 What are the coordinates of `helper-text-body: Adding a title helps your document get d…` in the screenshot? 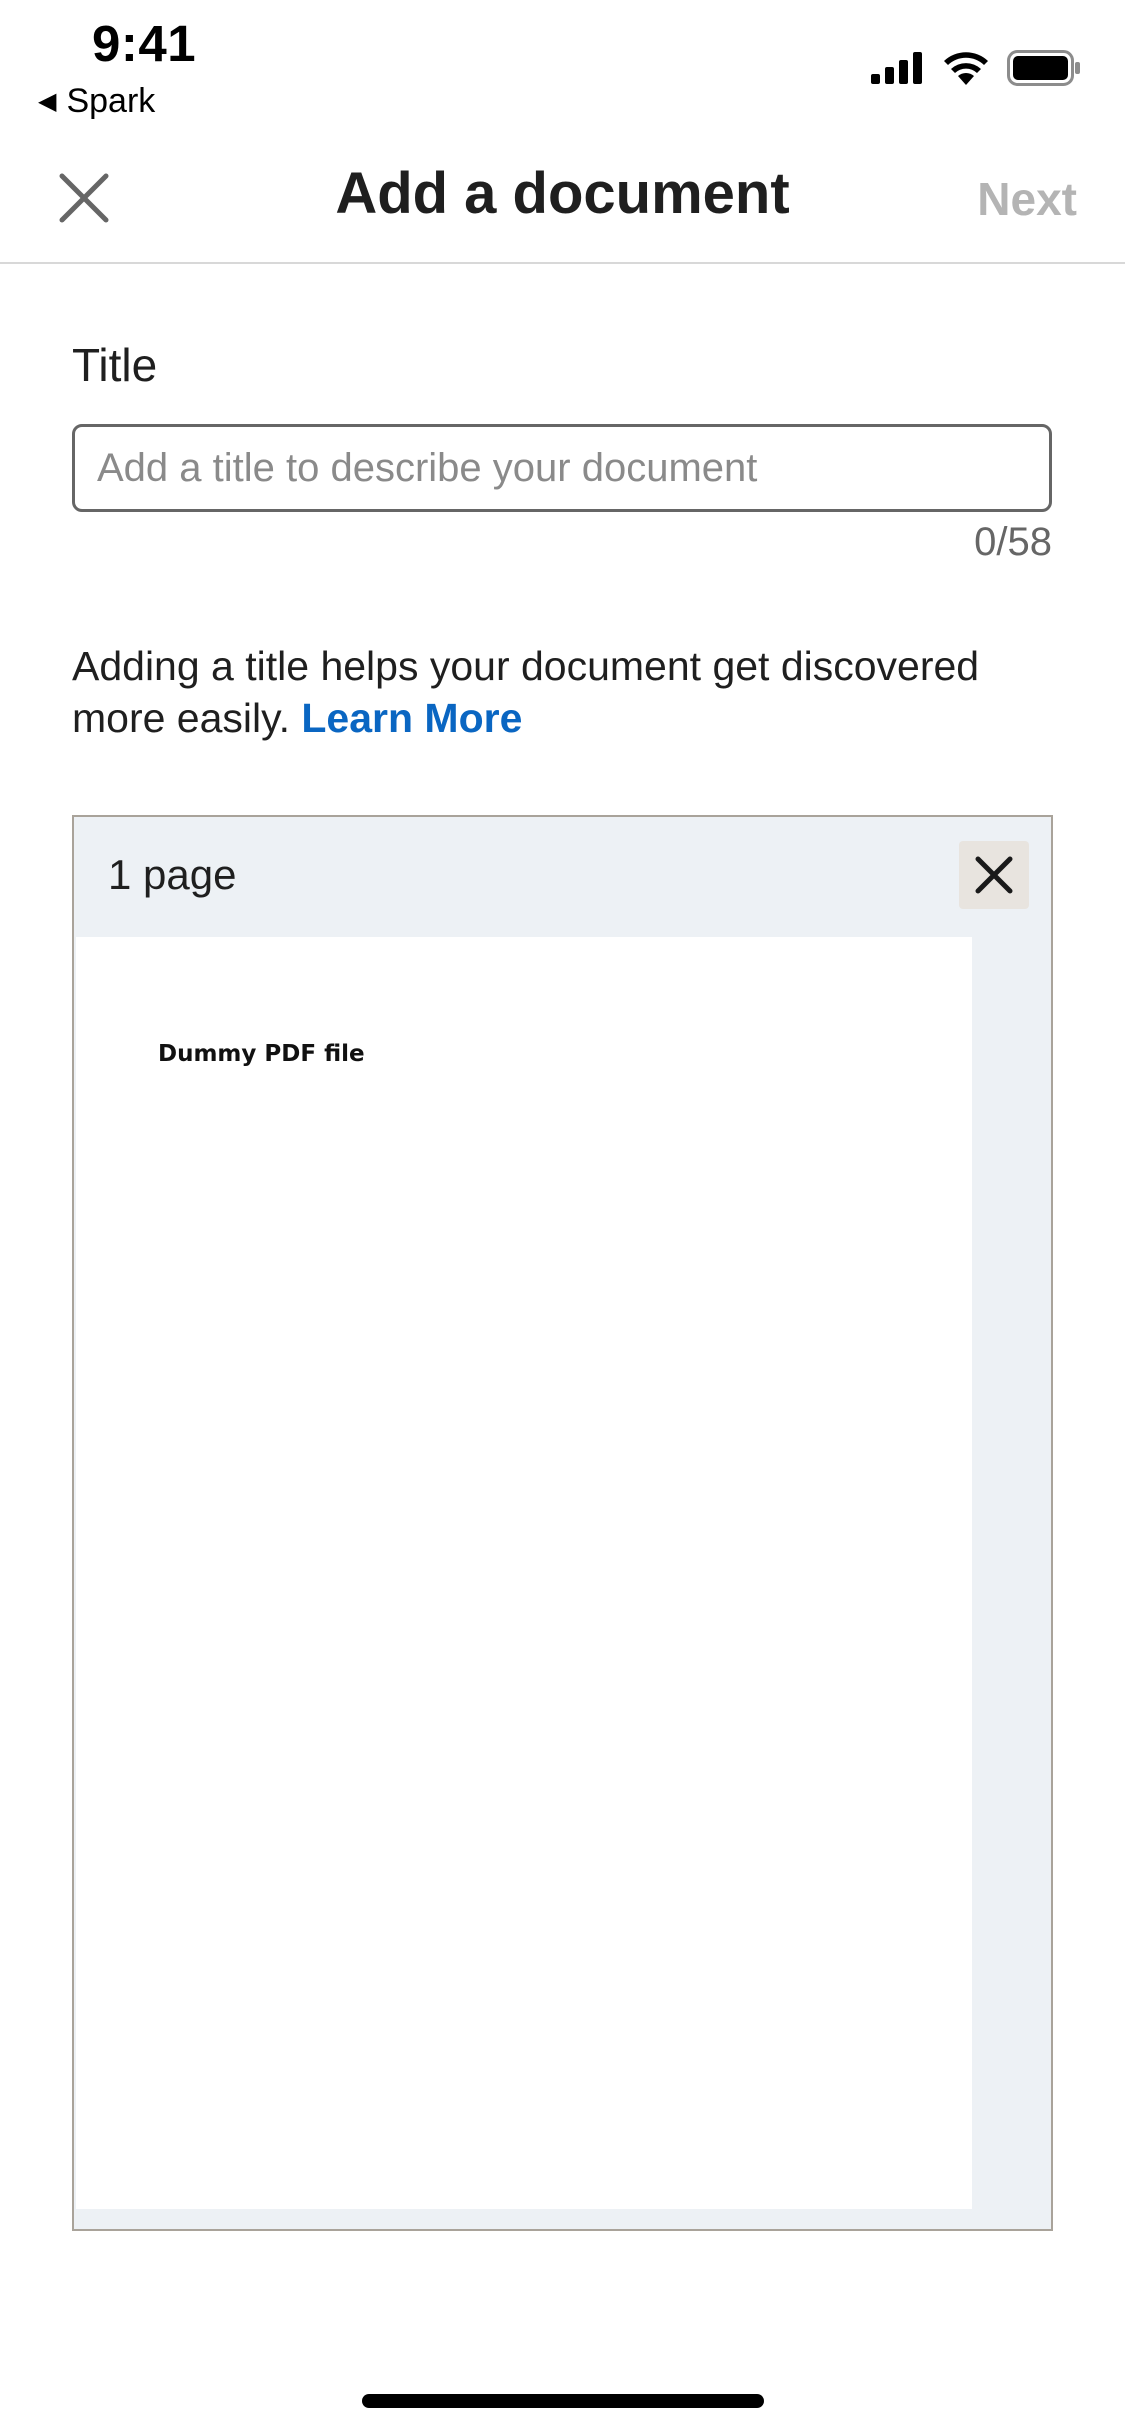 It's located at (526, 692).